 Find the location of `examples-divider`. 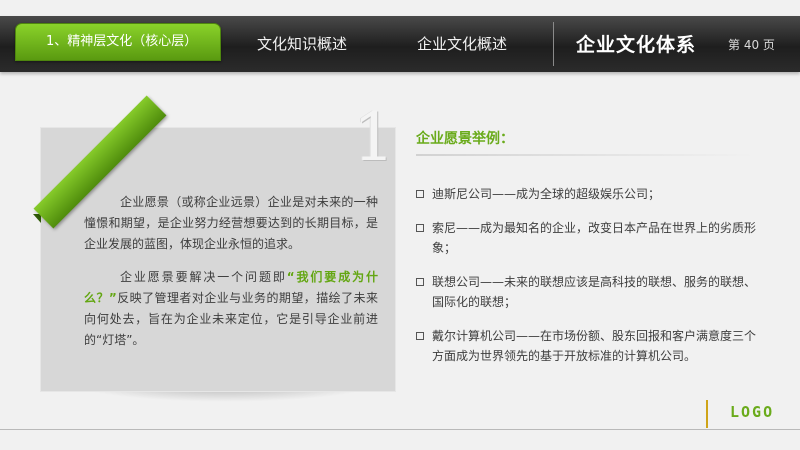

examples-divider is located at coordinates (585, 155).